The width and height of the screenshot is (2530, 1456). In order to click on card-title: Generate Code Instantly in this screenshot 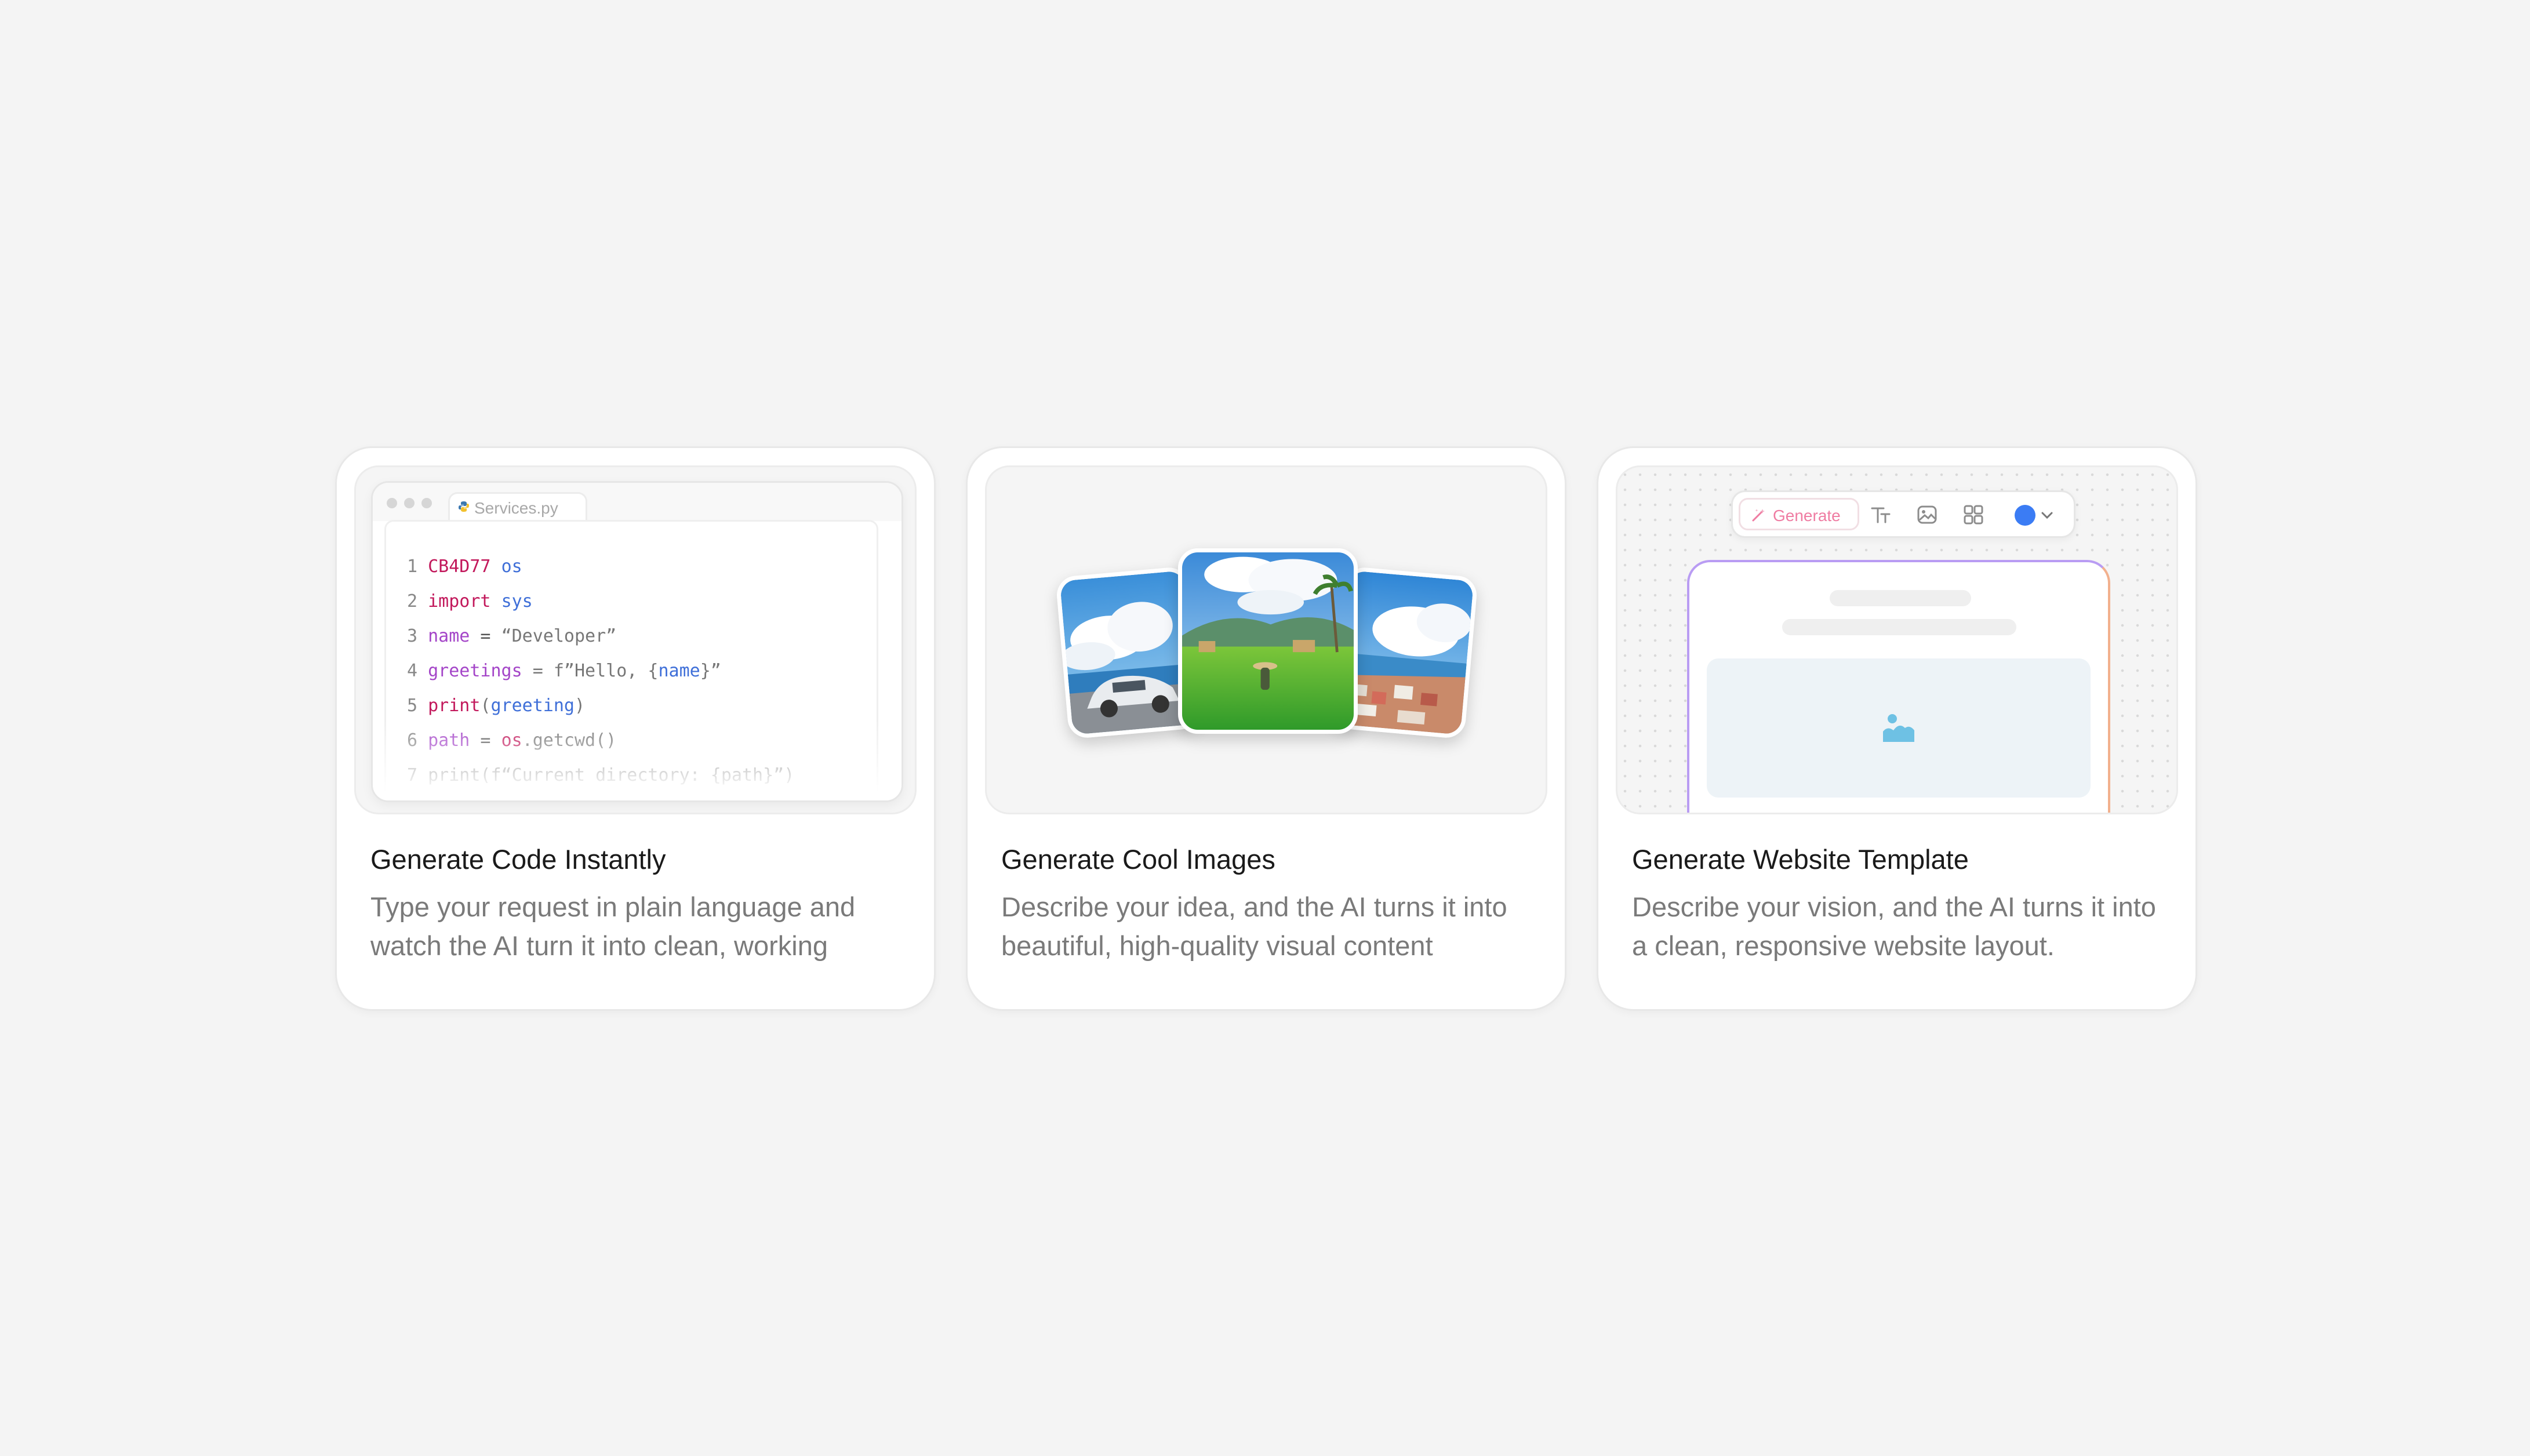, I will do `click(518, 859)`.